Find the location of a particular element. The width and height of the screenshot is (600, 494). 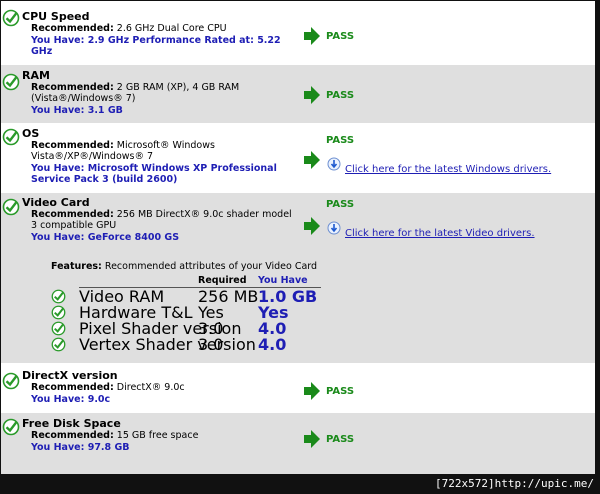

feature-row: Vertex Shader version 3.0 4.0 is located at coordinates (191, 345).